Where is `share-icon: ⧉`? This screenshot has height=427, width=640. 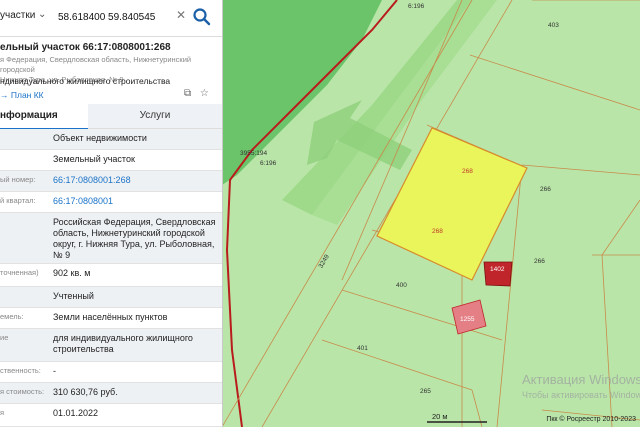
share-icon: ⧉ is located at coordinates (187, 93).